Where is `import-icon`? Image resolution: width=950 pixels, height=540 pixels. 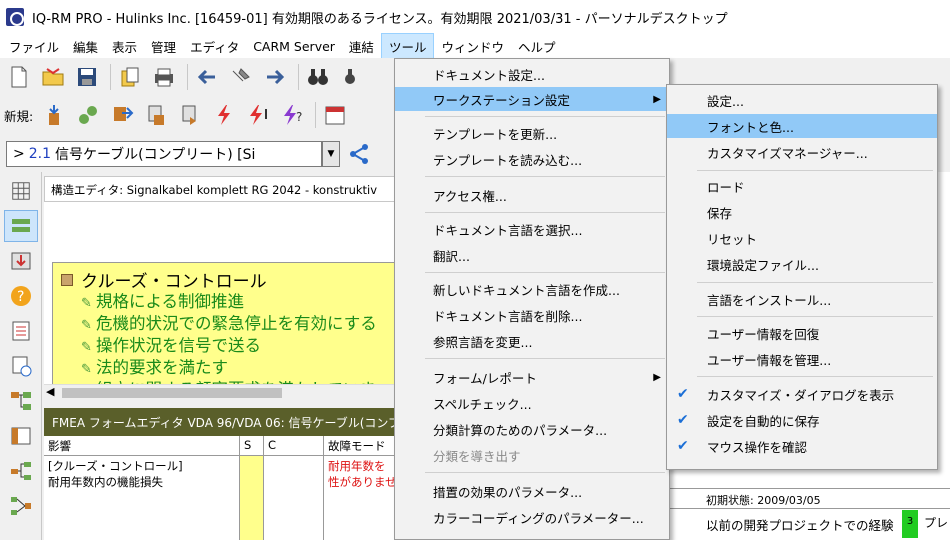
import-icon is located at coordinates (21, 261).